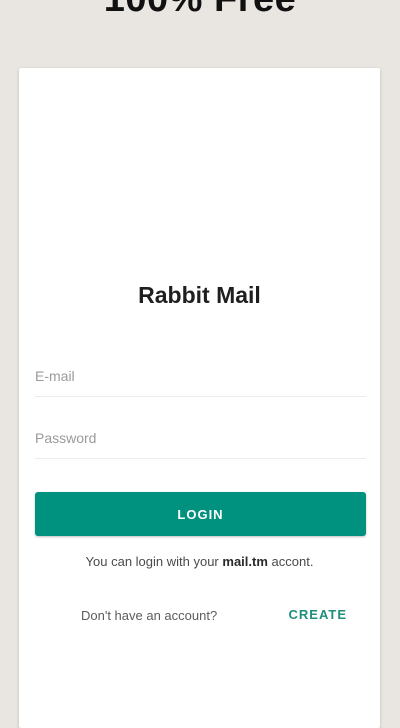  I want to click on password-field, so click(200, 438).